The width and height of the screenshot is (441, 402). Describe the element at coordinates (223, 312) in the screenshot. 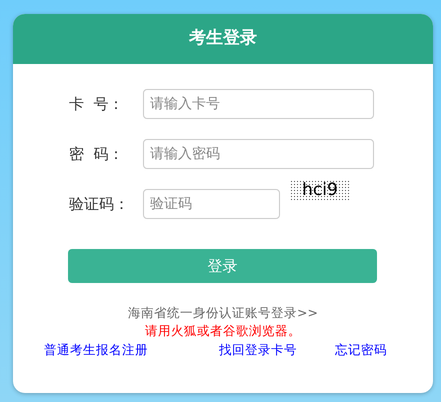

I see `unified-login-link: 海南省统一身份认证账号登录>>` at that location.